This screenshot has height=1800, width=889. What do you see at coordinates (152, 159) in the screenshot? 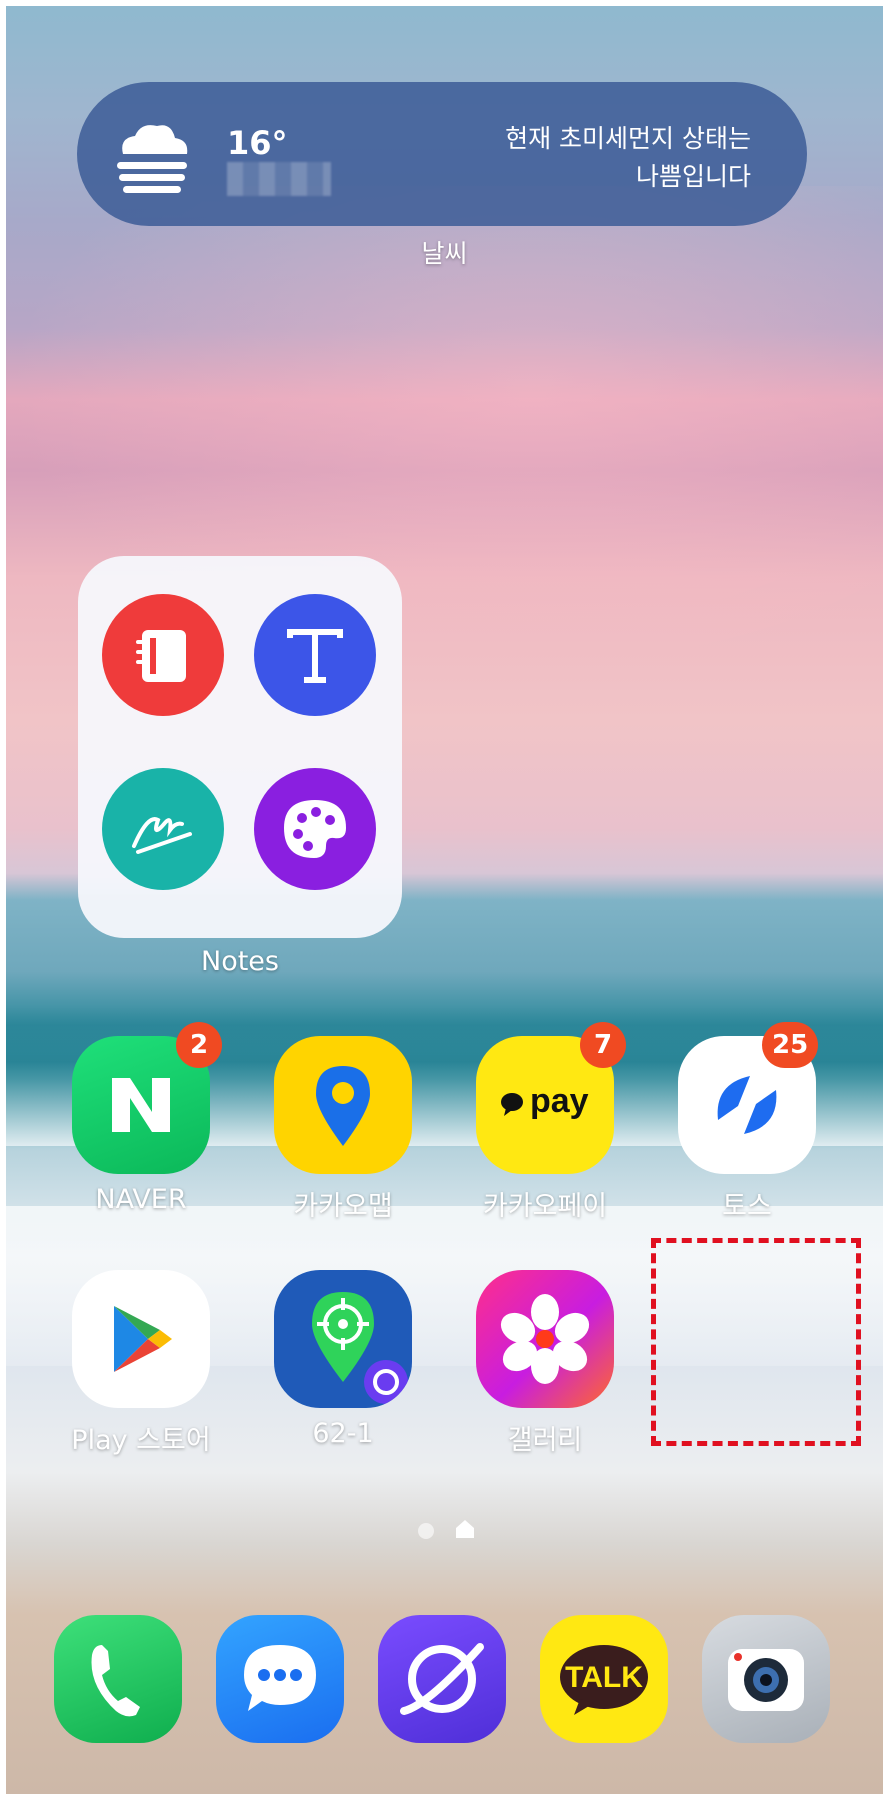
I see `cloud-fog-icon` at bounding box center [152, 159].